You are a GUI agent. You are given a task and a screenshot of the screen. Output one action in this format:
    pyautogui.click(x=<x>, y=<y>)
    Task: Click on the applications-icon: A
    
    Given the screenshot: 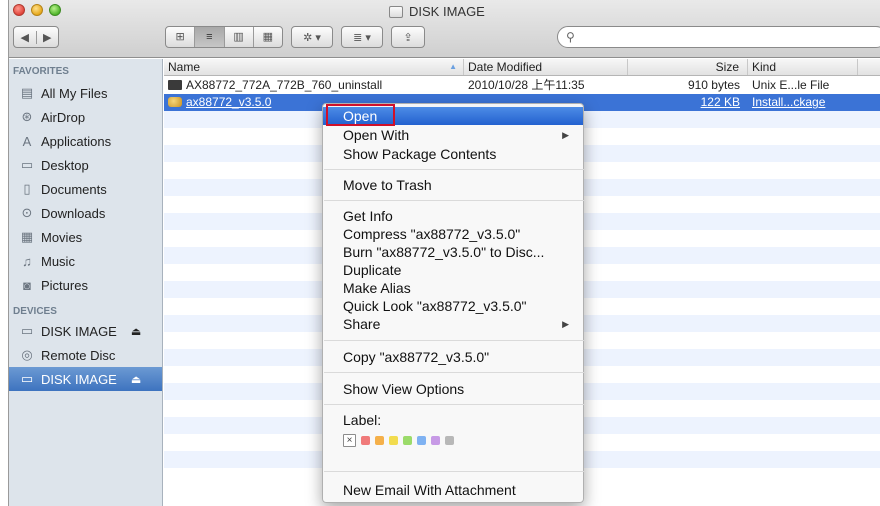 What is the action you would take?
    pyautogui.click(x=27, y=141)
    